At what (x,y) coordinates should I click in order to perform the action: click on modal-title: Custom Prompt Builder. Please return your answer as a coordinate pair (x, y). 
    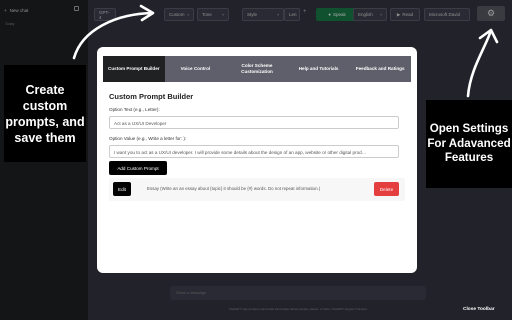
    Looking at the image, I should click on (151, 96).